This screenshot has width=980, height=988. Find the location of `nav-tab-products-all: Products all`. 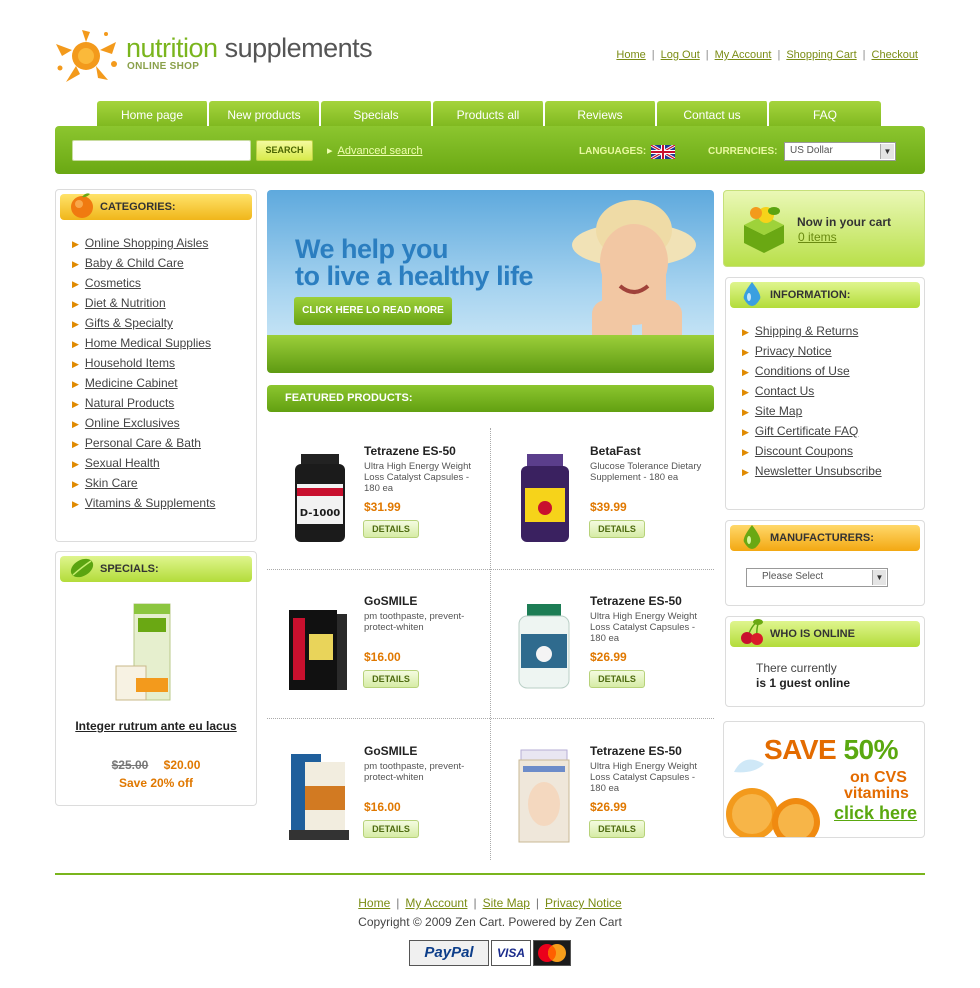

nav-tab-products-all: Products all is located at coordinates (489, 114).